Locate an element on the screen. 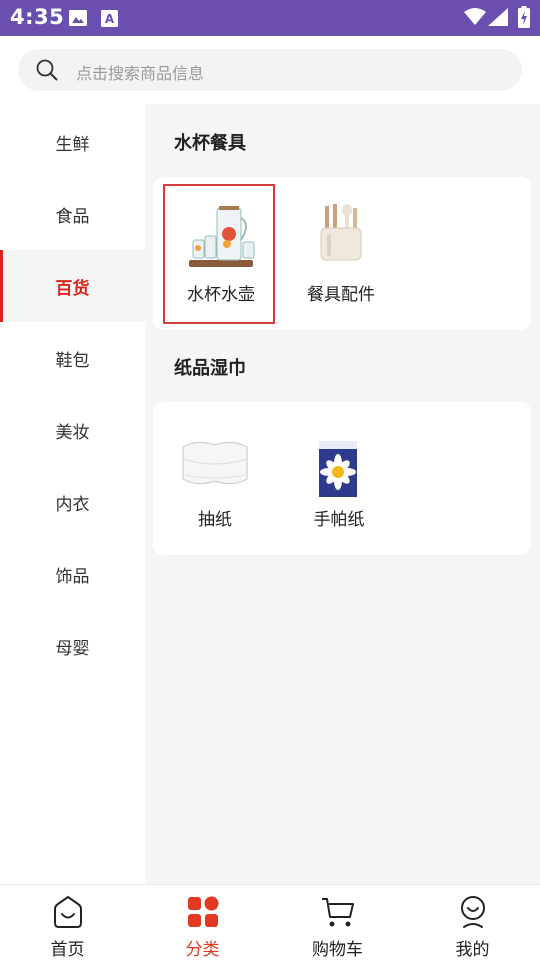 This screenshot has width=540, height=960. status-bar: 4:35 A is located at coordinates (270, 18).